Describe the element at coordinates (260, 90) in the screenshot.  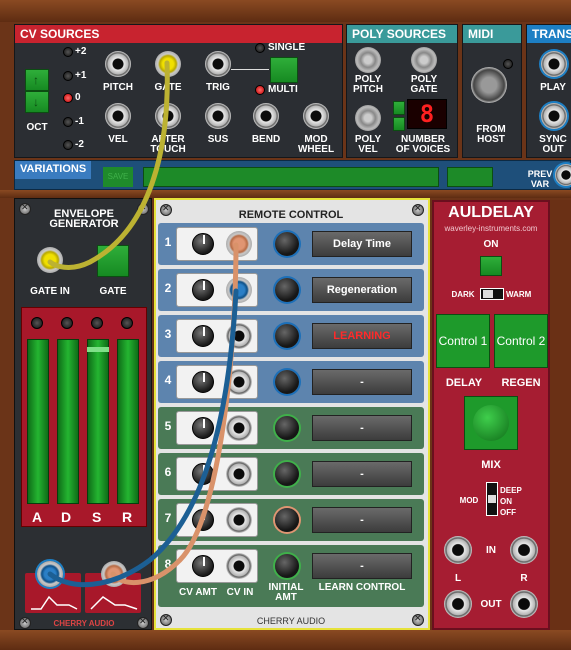
I see `multi-mode-led` at that location.